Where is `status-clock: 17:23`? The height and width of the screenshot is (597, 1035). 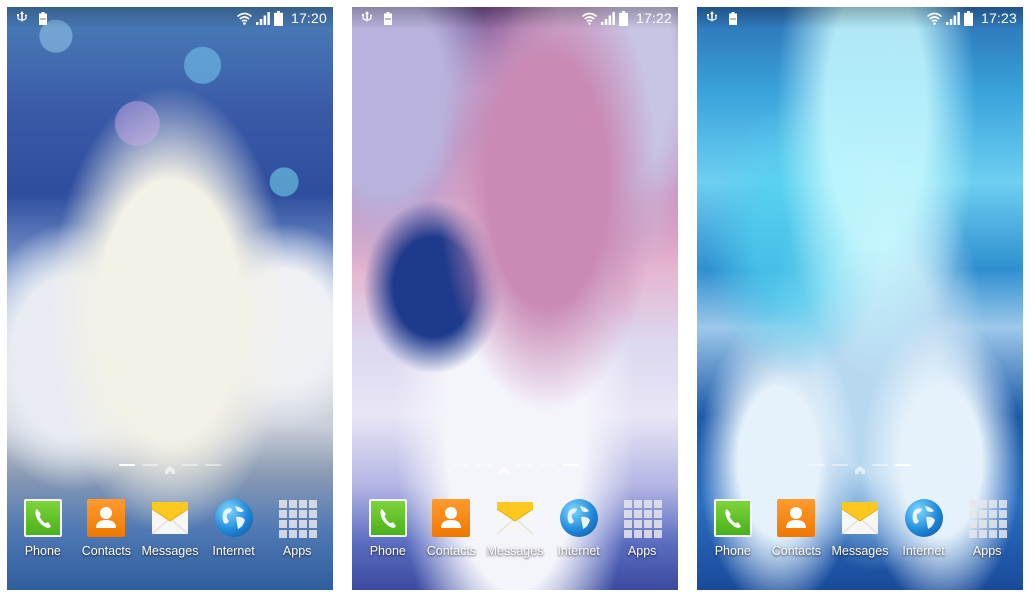 status-clock: 17:23 is located at coordinates (998, 18).